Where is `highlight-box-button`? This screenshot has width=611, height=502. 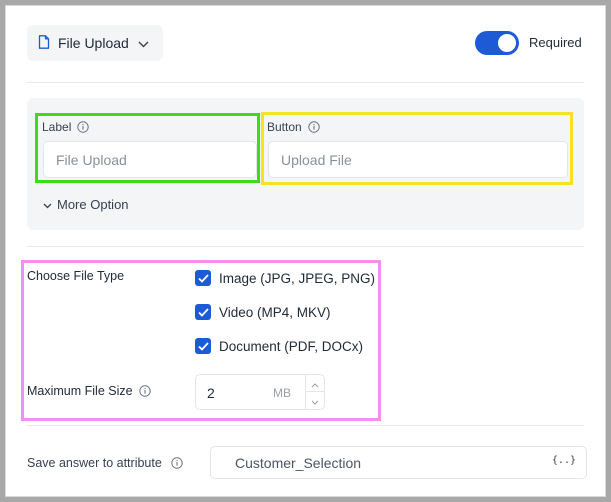 highlight-box-button is located at coordinates (417, 148).